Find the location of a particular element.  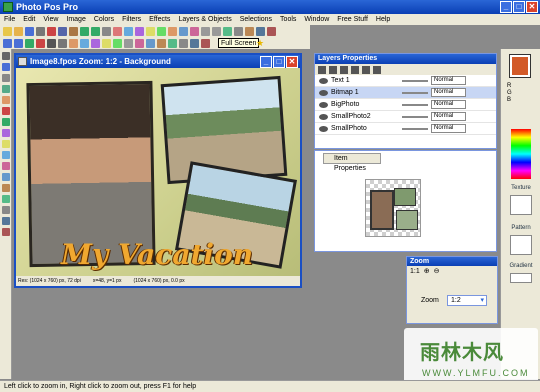

eyedropper-tool-icon is located at coordinates (6, 210).